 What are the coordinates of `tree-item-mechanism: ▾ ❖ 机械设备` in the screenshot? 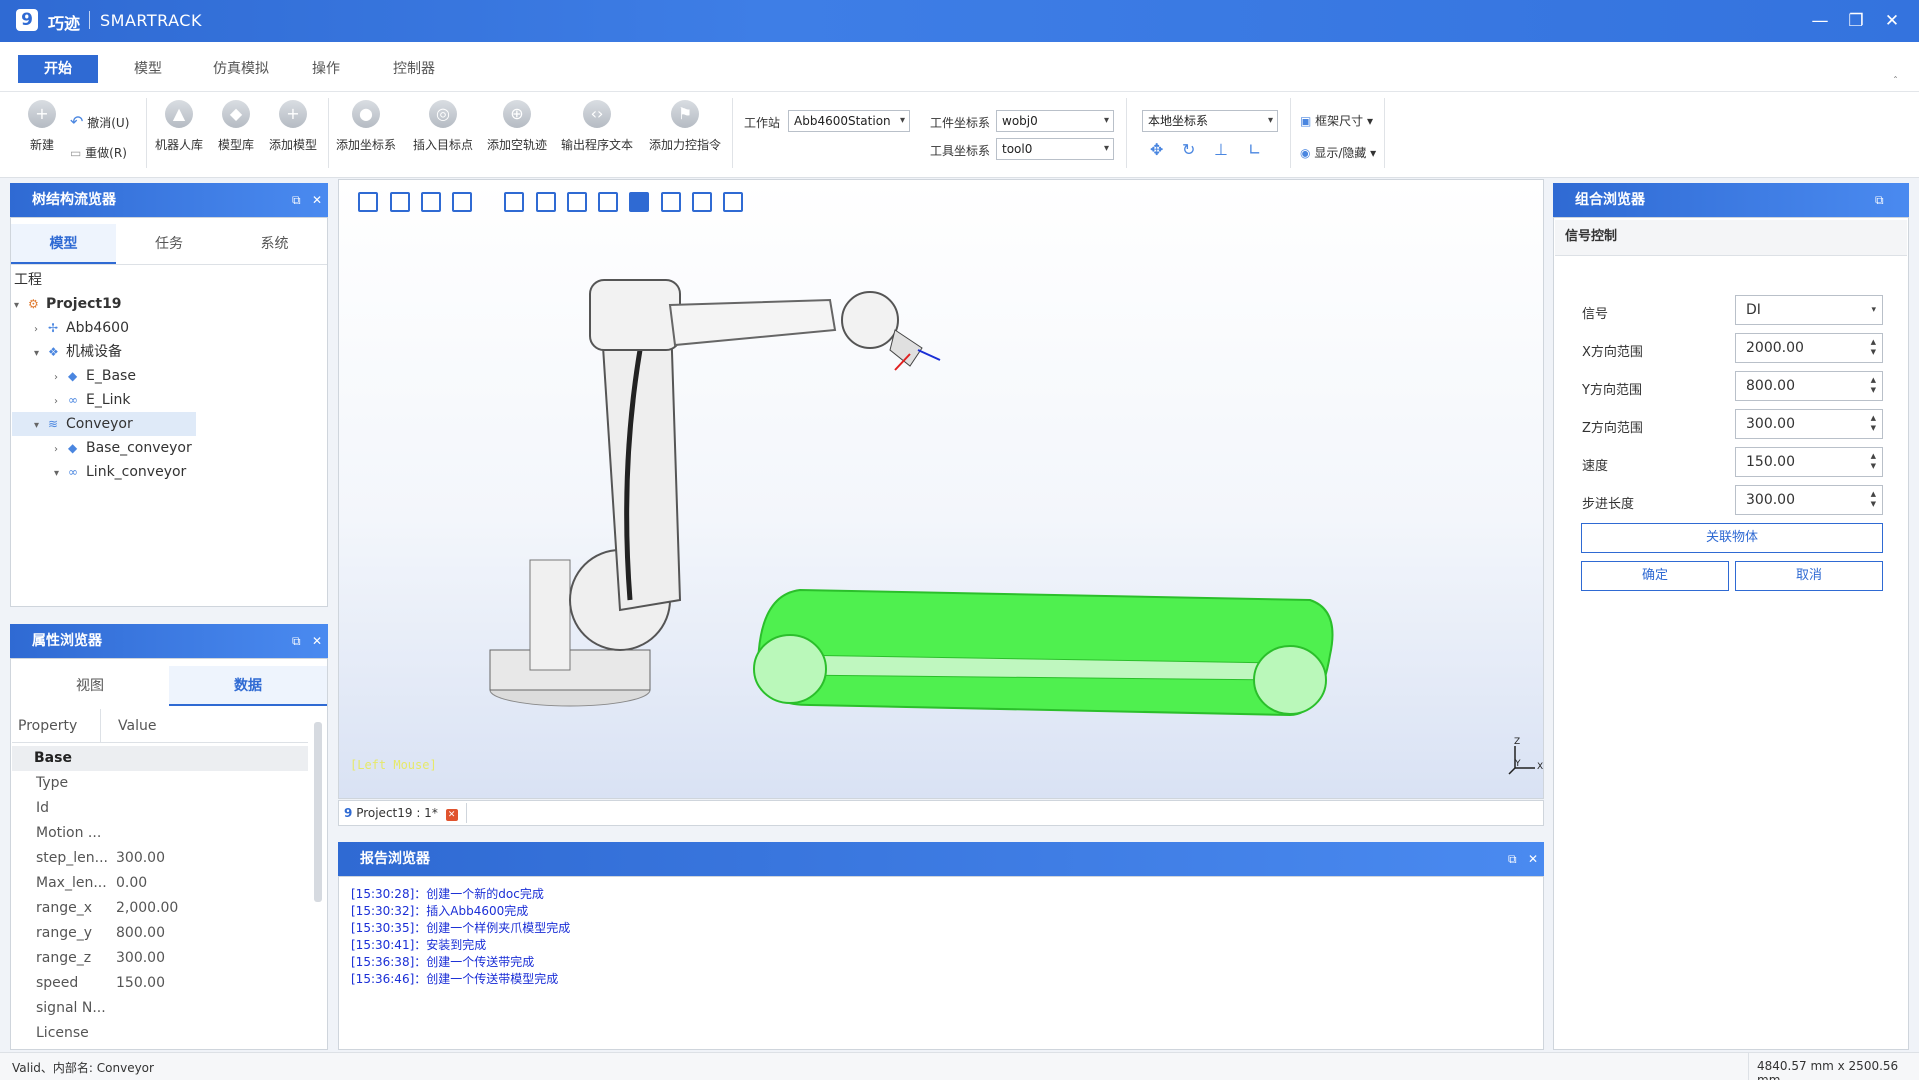 It's located at (169, 352).